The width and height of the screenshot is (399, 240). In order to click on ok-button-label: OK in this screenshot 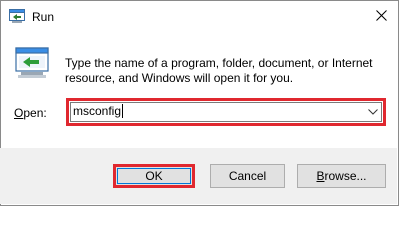, I will do `click(154, 176)`.